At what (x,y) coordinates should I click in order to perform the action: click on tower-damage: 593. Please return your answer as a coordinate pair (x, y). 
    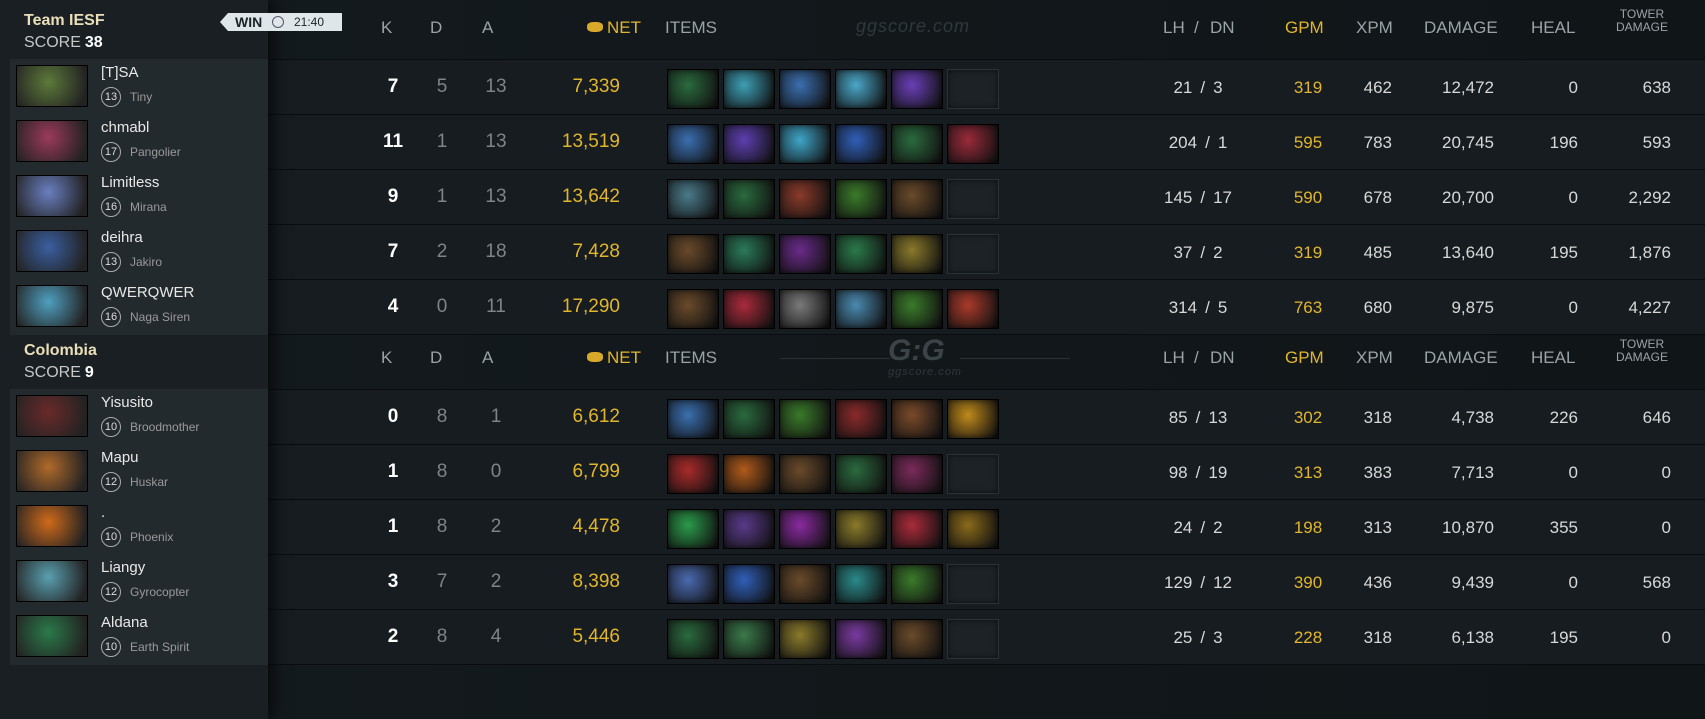
    Looking at the image, I should click on (1656, 142).